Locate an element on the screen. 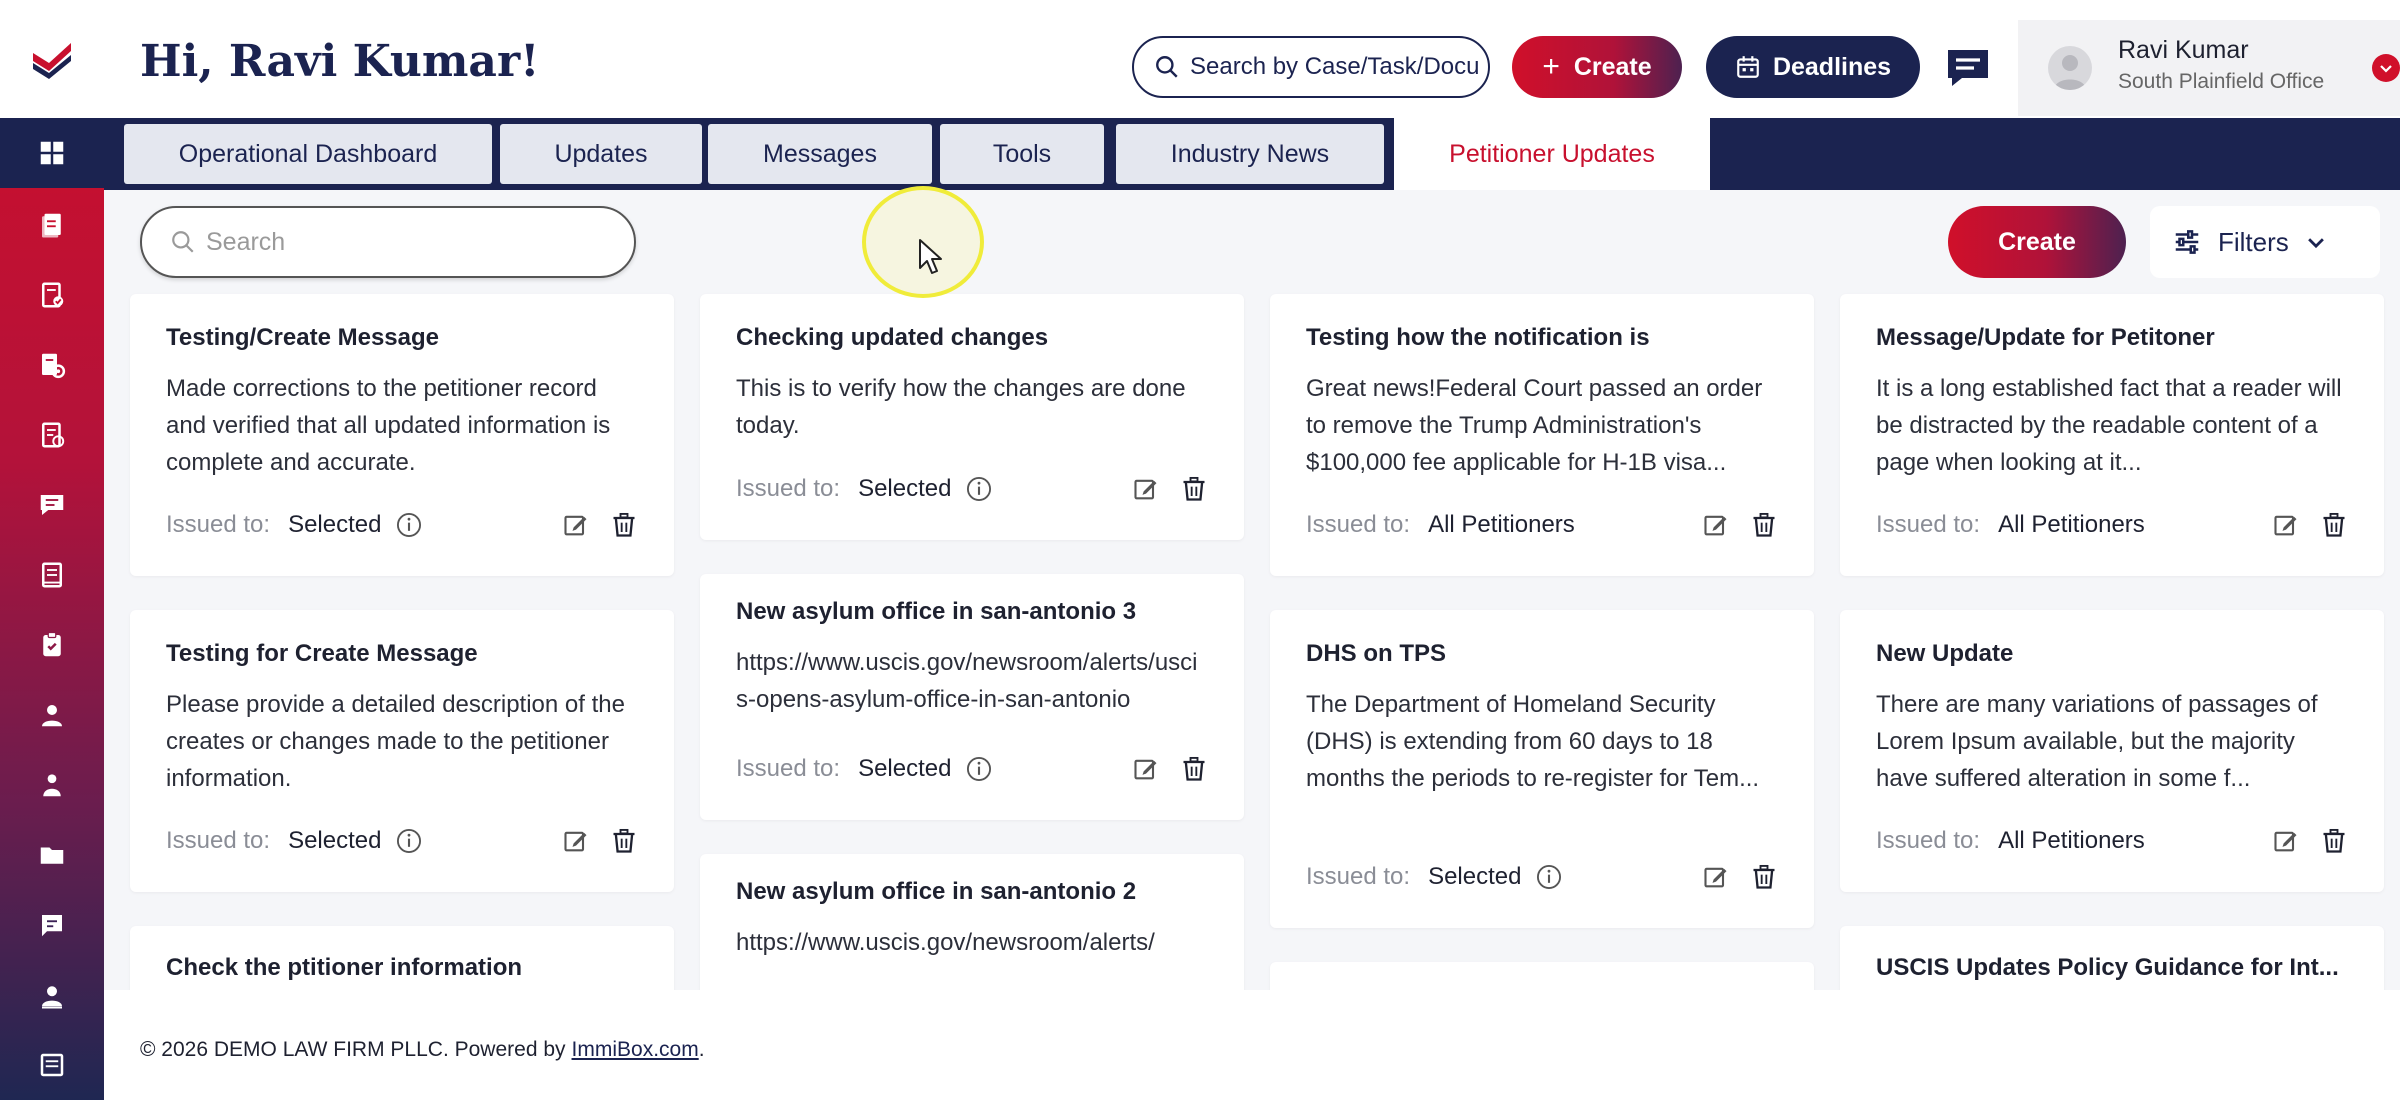 Image resolution: width=2400 pixels, height=1100 pixels. documents-icon is located at coordinates (51, 225).